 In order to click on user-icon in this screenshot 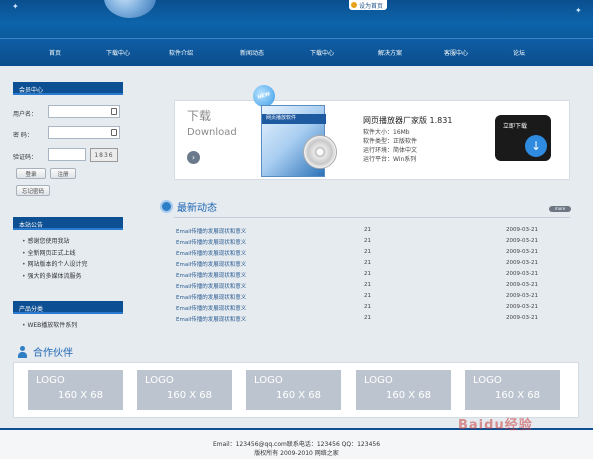, I will do `click(114, 111)`.